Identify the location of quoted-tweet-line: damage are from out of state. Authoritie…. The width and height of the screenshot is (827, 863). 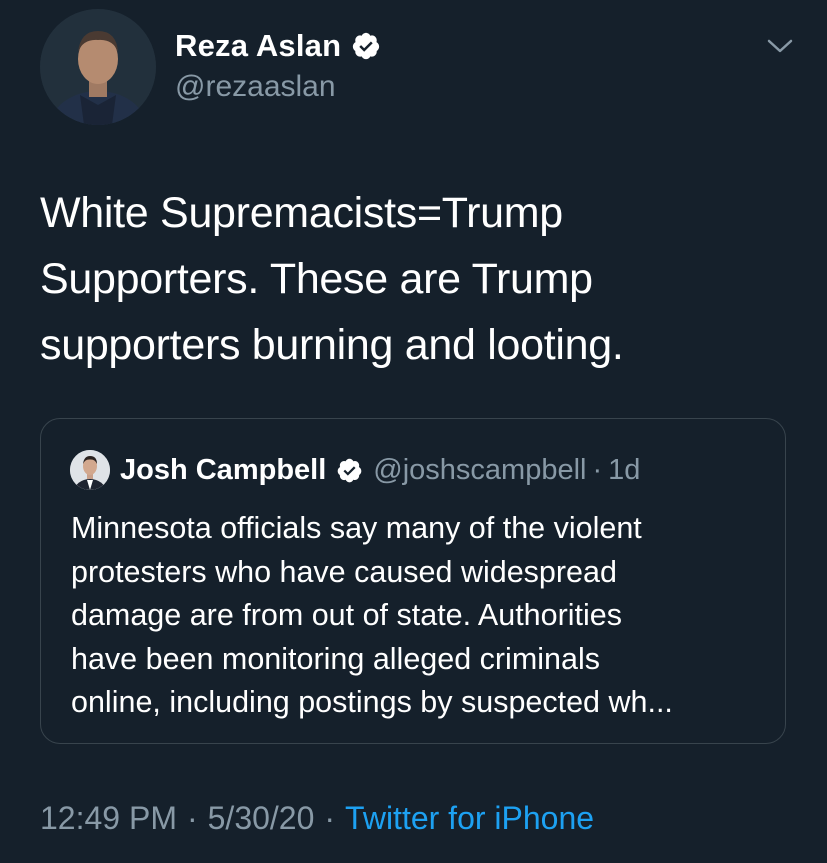
(346, 615).